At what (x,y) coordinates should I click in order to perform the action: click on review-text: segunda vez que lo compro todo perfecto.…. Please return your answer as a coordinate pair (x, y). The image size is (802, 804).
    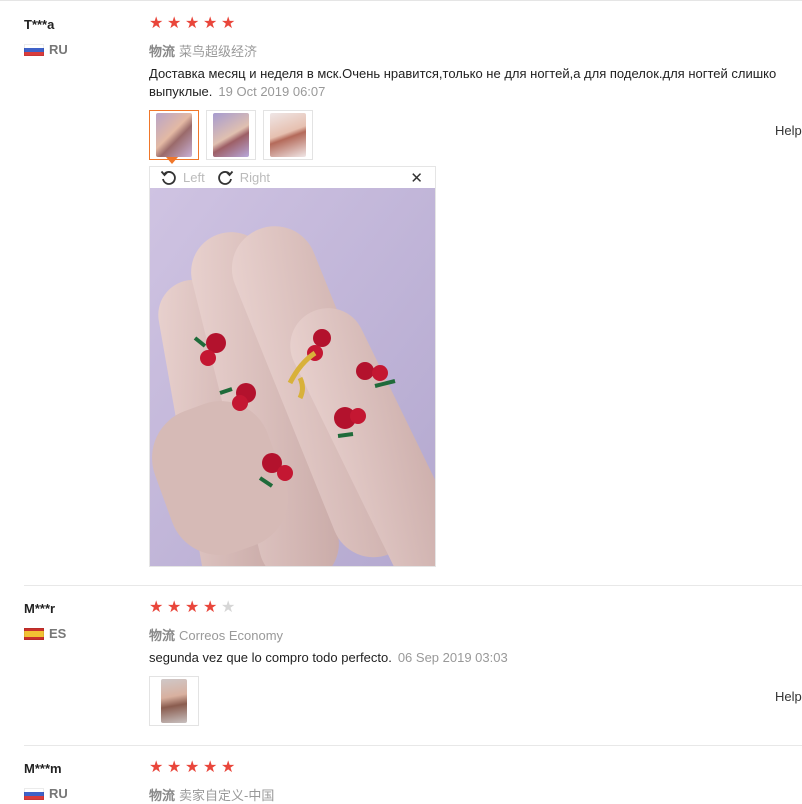
    Looking at the image, I should click on (475, 658).